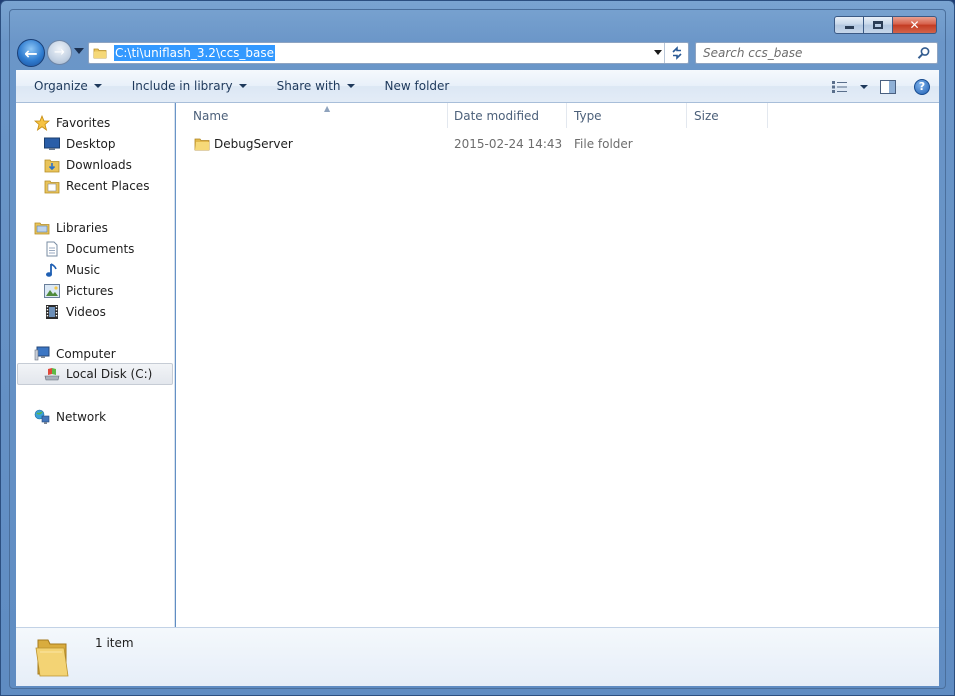 This screenshot has height=696, width=955. I want to click on address-path: C:\ti\uniflash_3.2\ccs_base, so click(195, 53).